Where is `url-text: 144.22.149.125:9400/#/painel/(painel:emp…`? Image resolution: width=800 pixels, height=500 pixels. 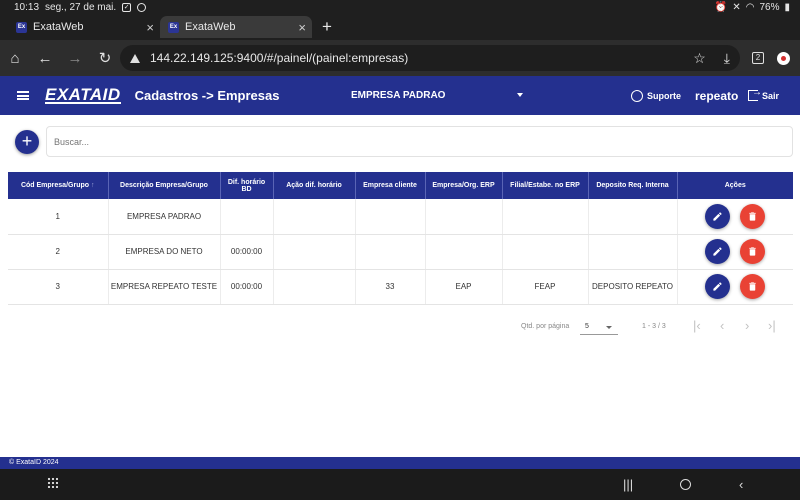 url-text: 144.22.149.125:9400/#/painel/(painel:emp… is located at coordinates (412, 58).